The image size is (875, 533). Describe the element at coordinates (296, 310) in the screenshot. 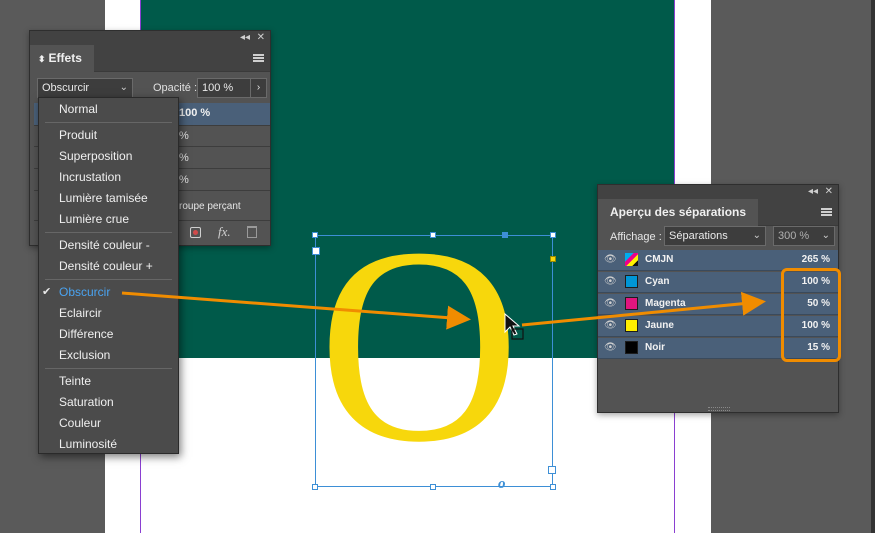

I see `arrow-menu-to-canvas` at that location.